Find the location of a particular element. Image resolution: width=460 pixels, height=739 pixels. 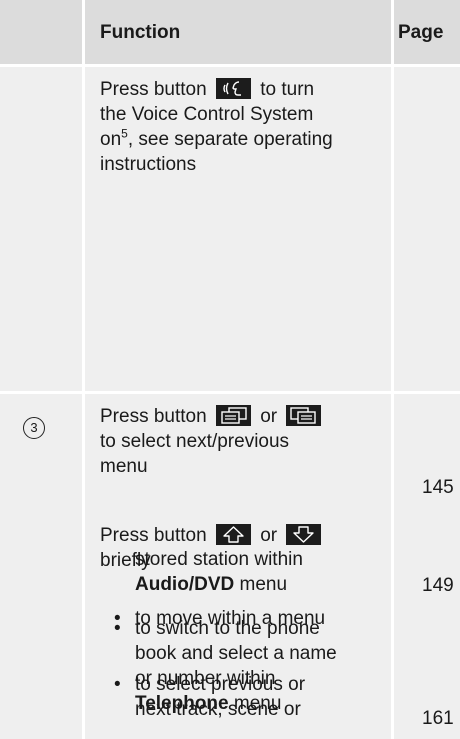

row2-p1-line1: Press button or is located at coordinates (212, 417).